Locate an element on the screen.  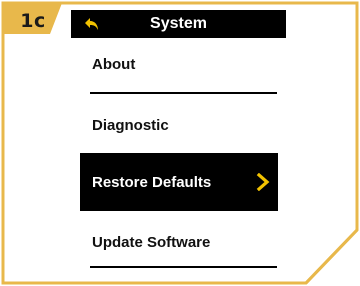
screen-title: System is located at coordinates (178, 23).